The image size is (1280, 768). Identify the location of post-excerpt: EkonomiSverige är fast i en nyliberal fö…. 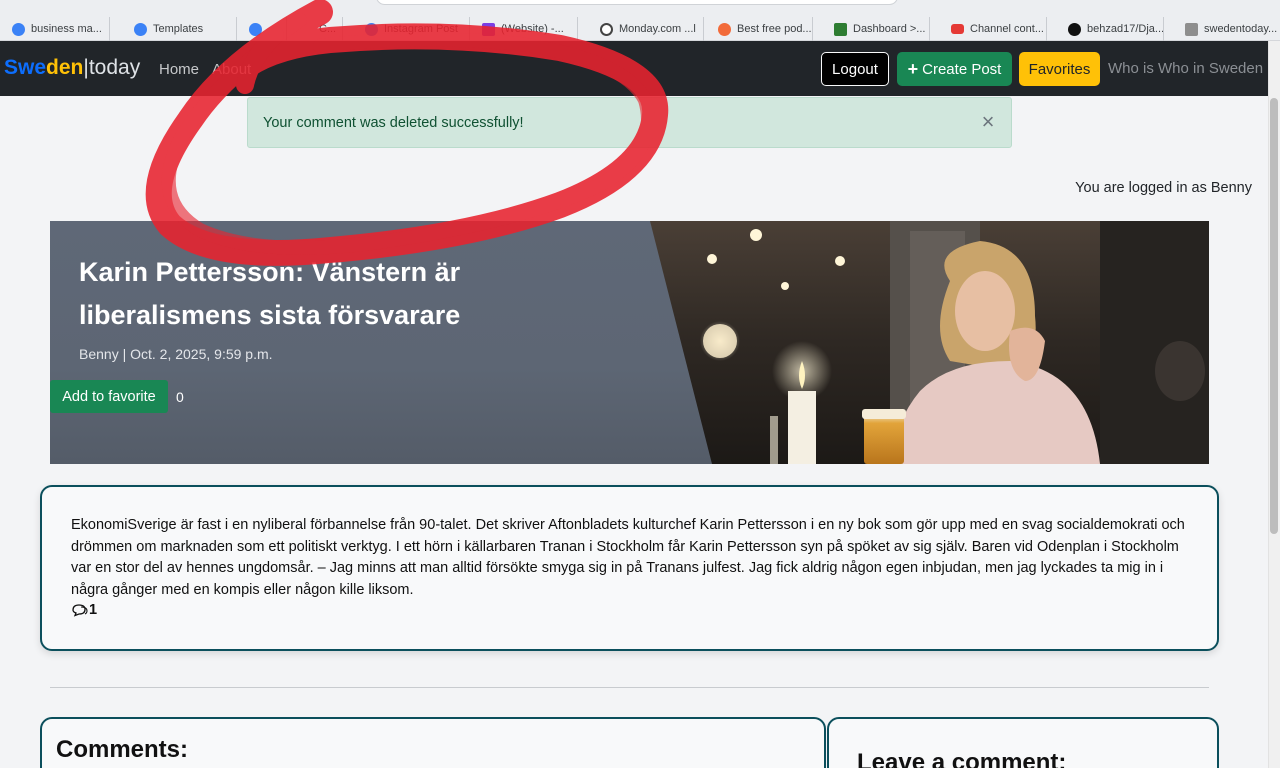
(628, 557).